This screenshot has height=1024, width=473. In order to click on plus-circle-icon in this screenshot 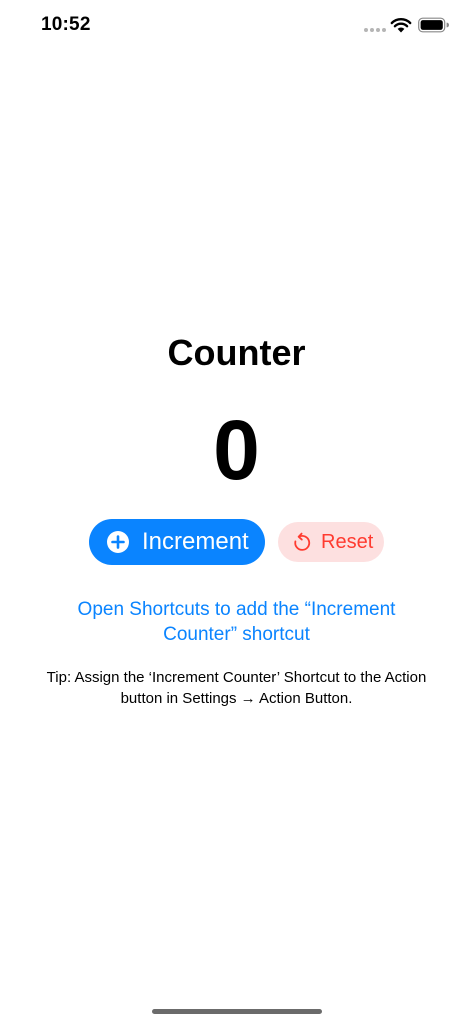, I will do `click(118, 542)`.